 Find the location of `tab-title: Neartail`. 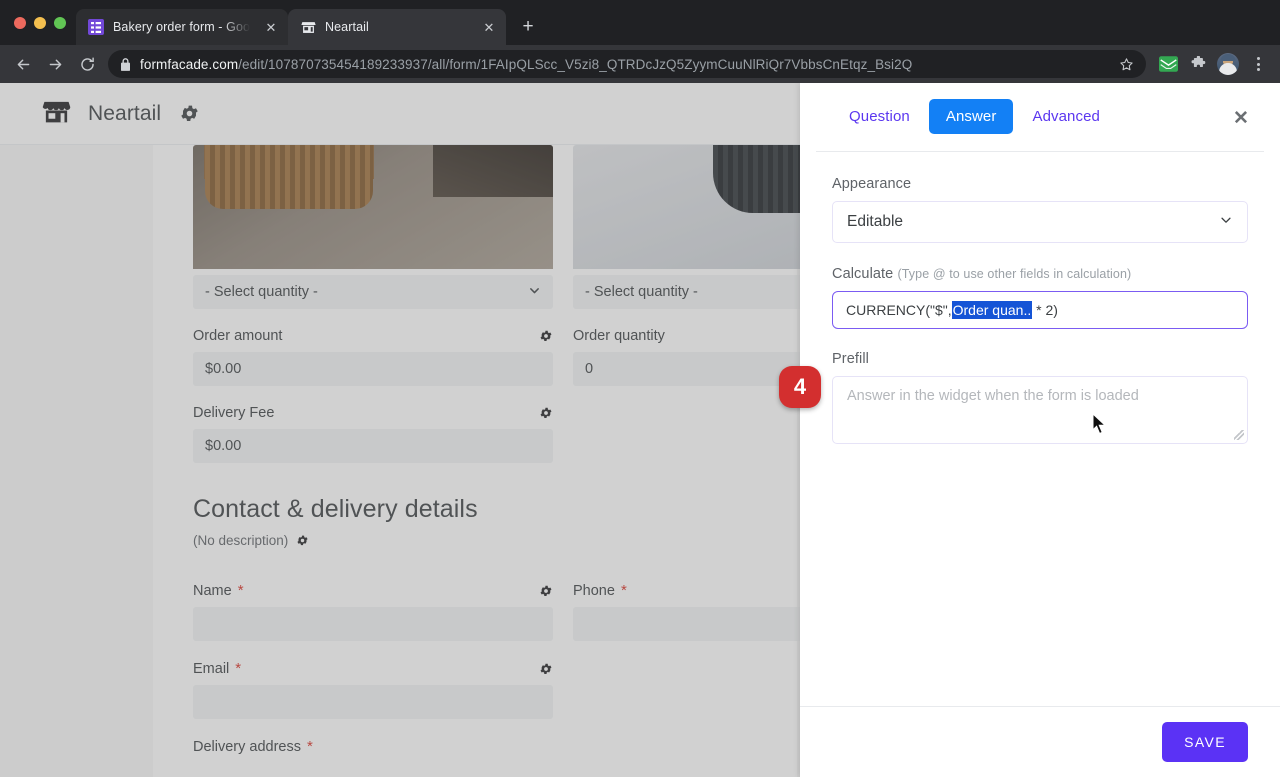

tab-title: Neartail is located at coordinates (347, 27).